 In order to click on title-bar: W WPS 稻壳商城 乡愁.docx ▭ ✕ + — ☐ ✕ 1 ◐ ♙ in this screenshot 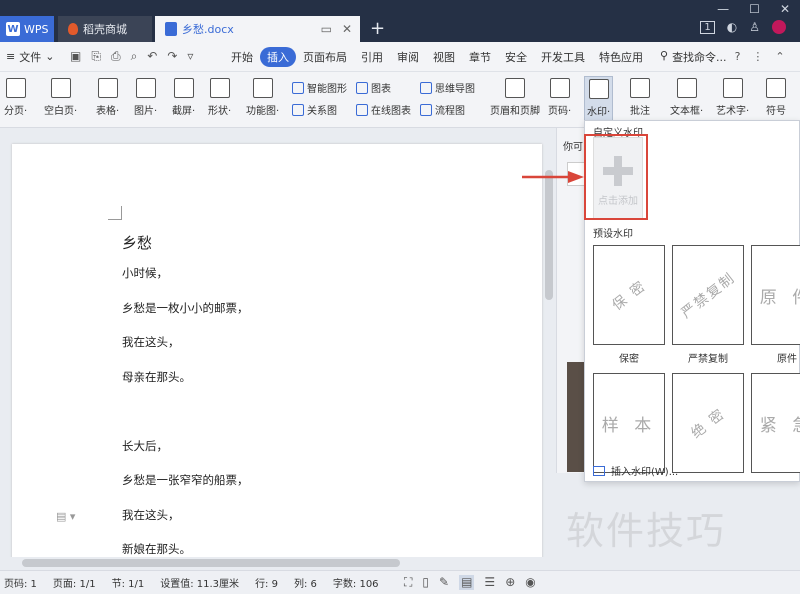, I will do `click(400, 21)`.